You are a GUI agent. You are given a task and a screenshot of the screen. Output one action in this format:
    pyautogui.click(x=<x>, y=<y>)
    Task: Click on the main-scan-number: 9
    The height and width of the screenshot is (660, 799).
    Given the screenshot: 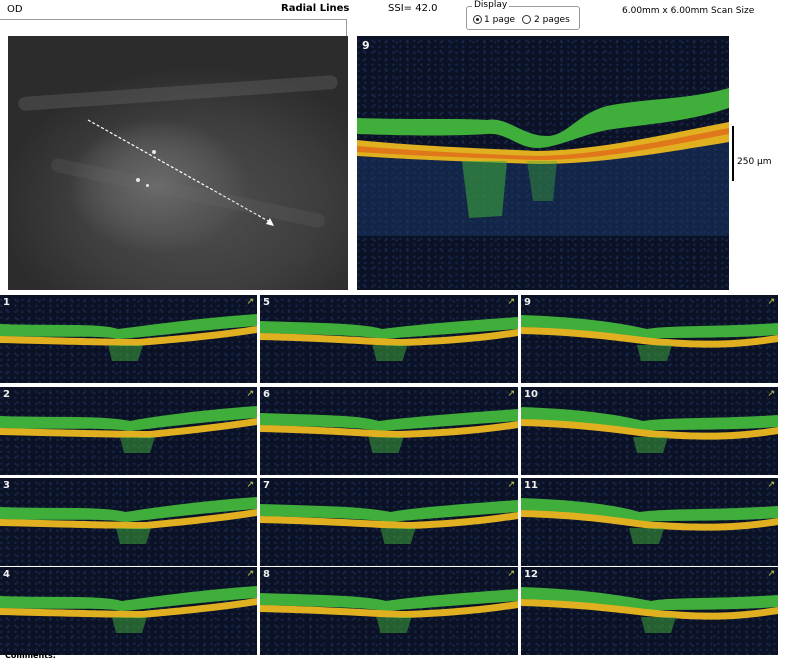 What is the action you would take?
    pyautogui.click(x=366, y=45)
    